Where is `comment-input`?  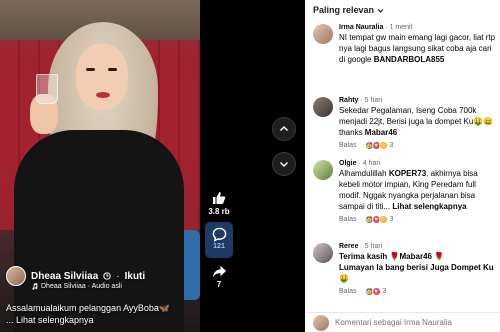 comment-input is located at coordinates (417, 322).